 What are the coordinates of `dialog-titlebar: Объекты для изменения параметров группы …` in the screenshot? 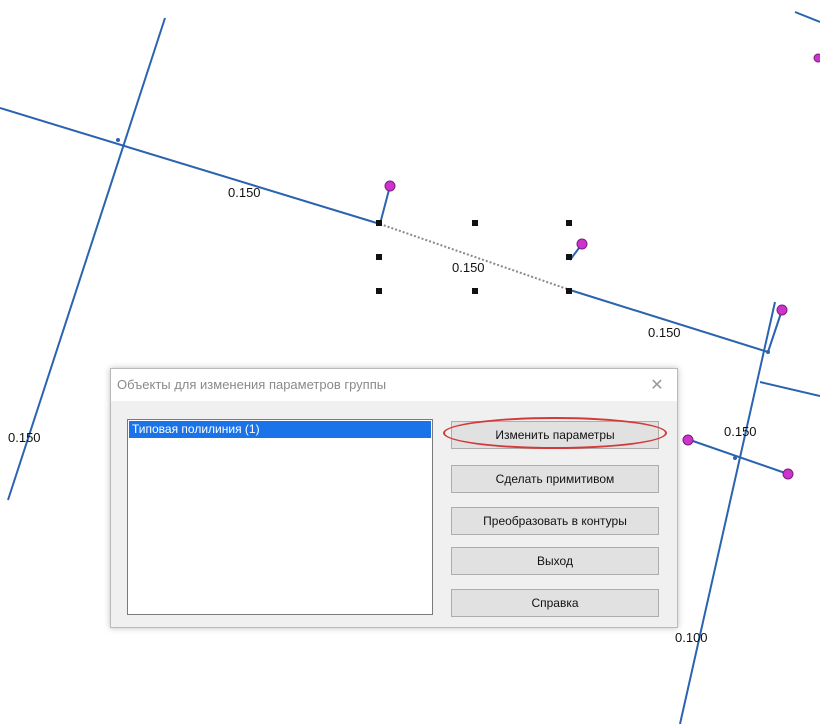 It's located at (394, 385).